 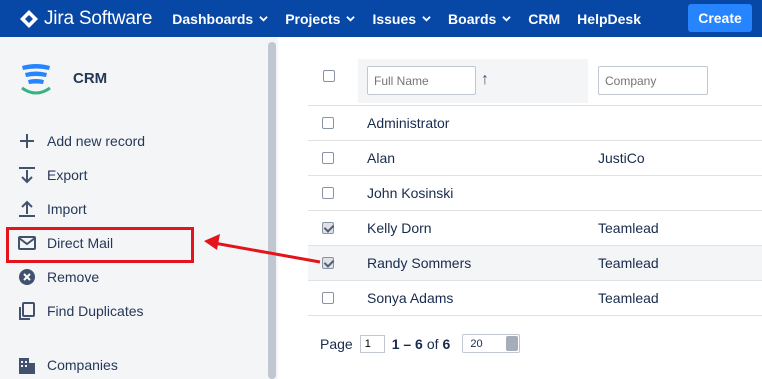 I want to click on nav-boards: Boards, so click(x=480, y=18).